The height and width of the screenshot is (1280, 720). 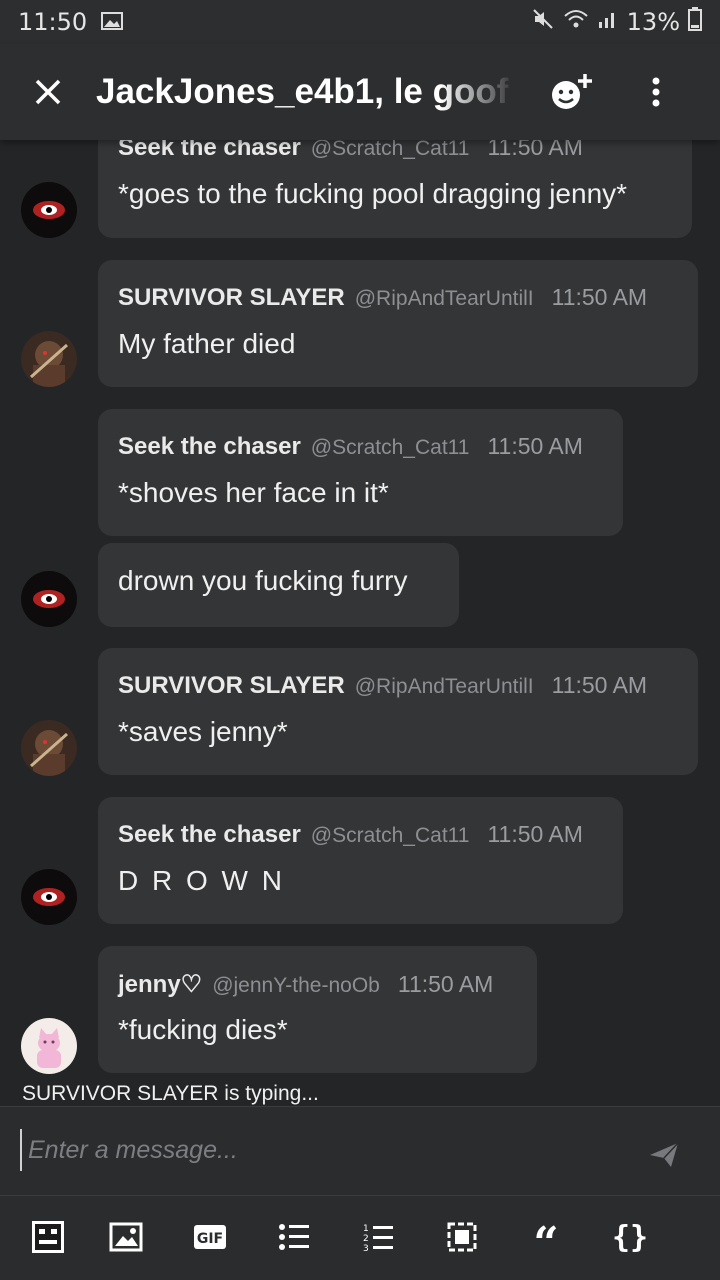 I want to click on author-name: jenny♡, so click(x=160, y=984).